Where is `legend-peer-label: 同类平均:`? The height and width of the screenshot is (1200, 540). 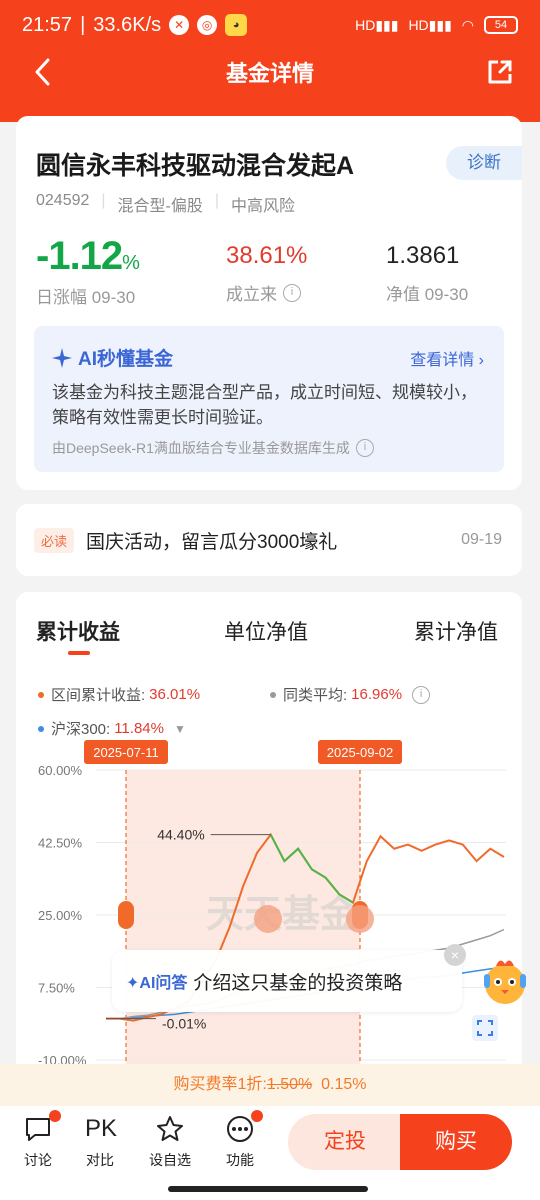
legend-peer-label: 同类平均: is located at coordinates (315, 695).